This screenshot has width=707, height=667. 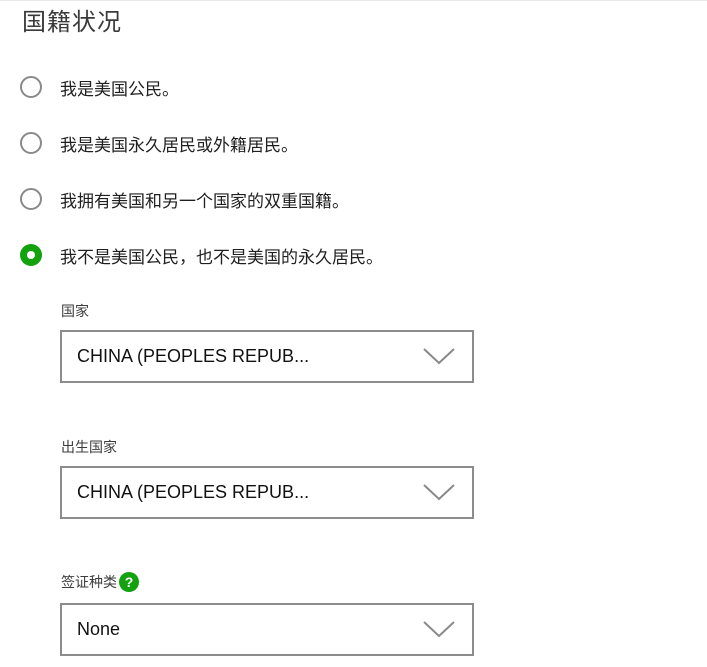 What do you see at coordinates (99, 629) in the screenshot?
I see `visa-type-select-value: None` at bounding box center [99, 629].